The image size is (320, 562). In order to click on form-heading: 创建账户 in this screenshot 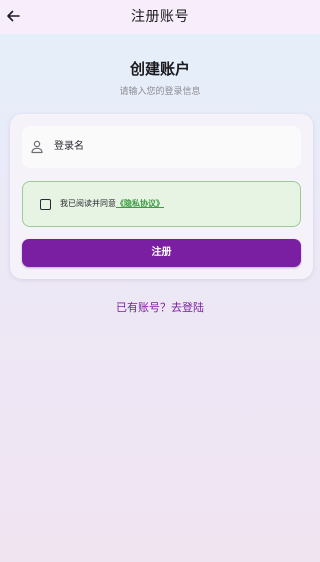, I will do `click(159, 69)`.